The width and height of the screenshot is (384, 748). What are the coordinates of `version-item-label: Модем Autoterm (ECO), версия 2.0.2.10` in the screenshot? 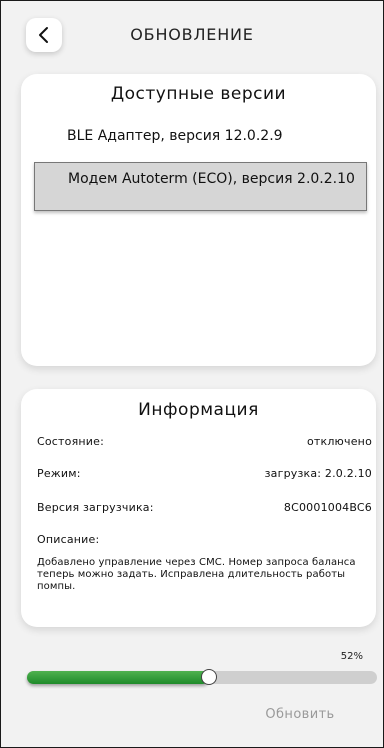 It's located at (211, 179).